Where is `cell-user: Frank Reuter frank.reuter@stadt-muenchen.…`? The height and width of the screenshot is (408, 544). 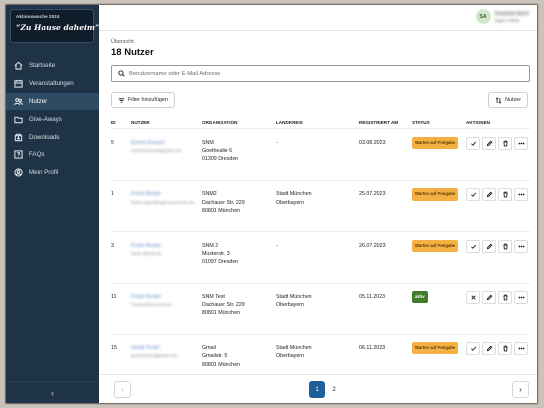 cell-user: Frank Reuter frank.reuter@stadt-muenchen.… is located at coordinates (162, 198).